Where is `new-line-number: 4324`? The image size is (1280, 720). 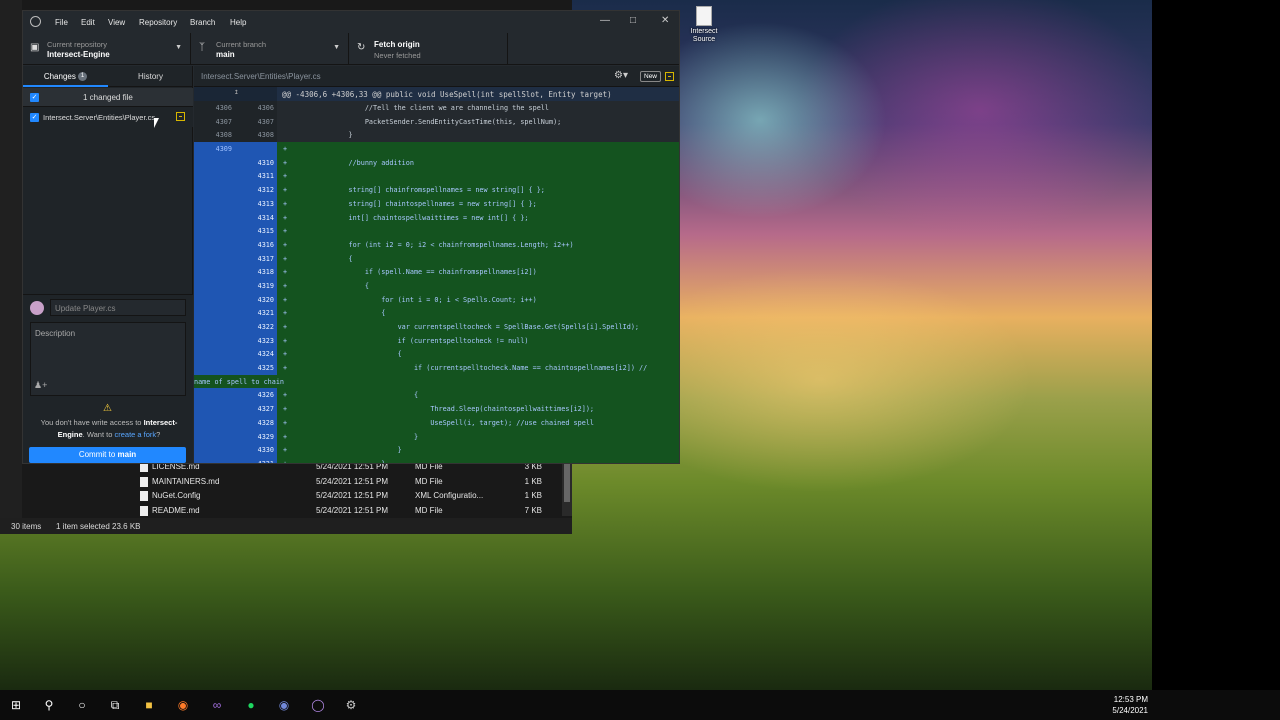
new-line-number: 4324 is located at coordinates (265, 354).